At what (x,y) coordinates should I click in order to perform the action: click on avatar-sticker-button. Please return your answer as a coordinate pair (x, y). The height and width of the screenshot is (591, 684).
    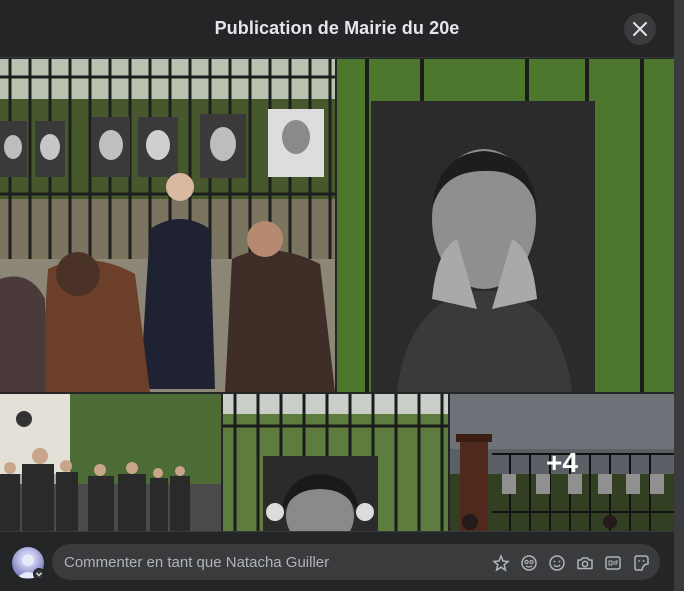
    Looking at the image, I should click on (501, 563).